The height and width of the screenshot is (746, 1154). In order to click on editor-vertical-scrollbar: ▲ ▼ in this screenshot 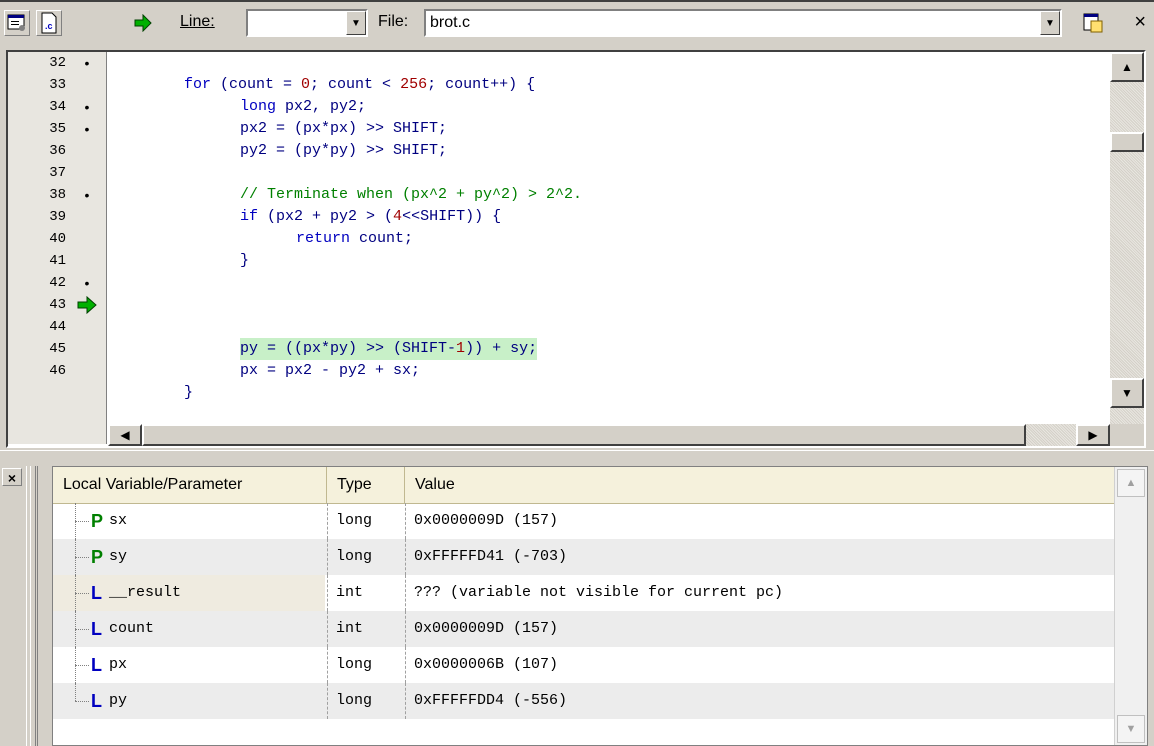, I will do `click(1127, 238)`.